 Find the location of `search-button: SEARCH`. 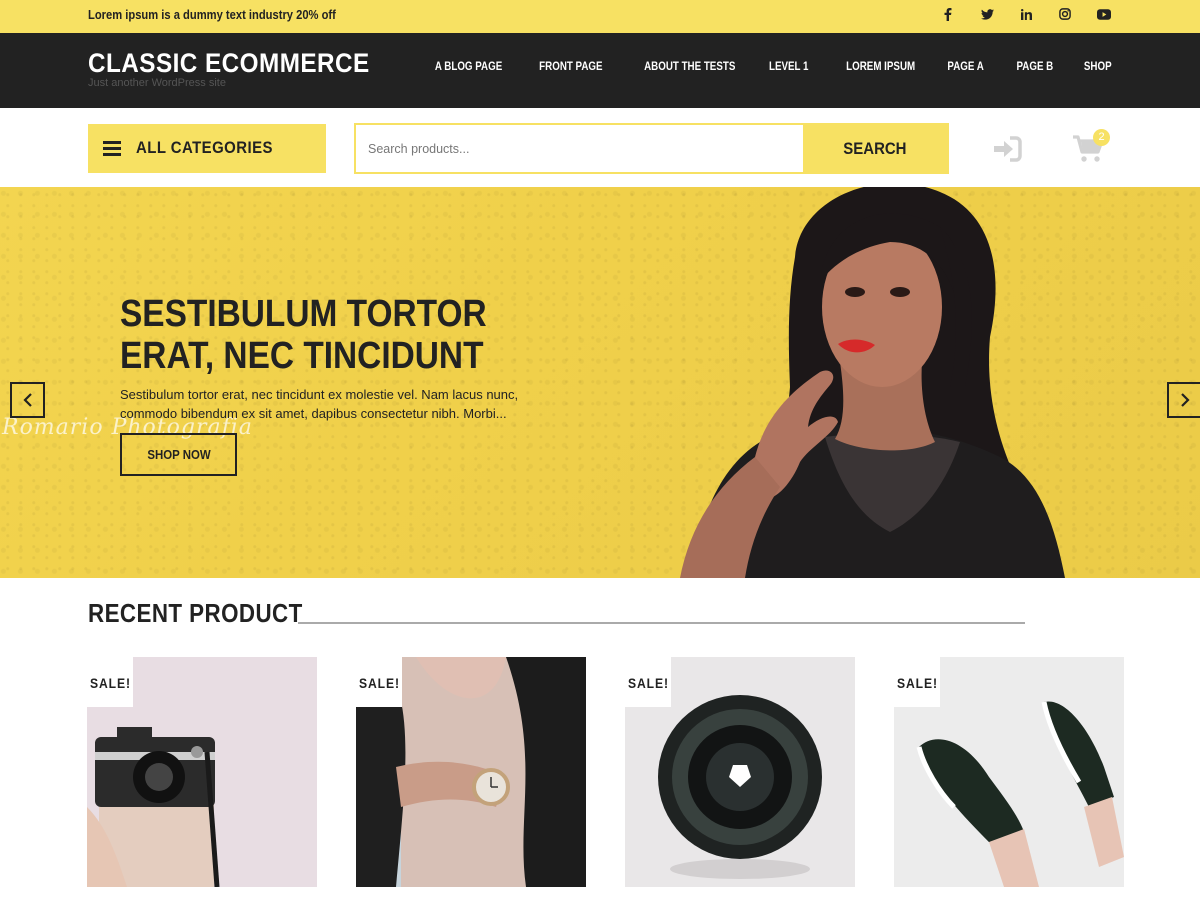

search-button: SEARCH is located at coordinates (875, 148).